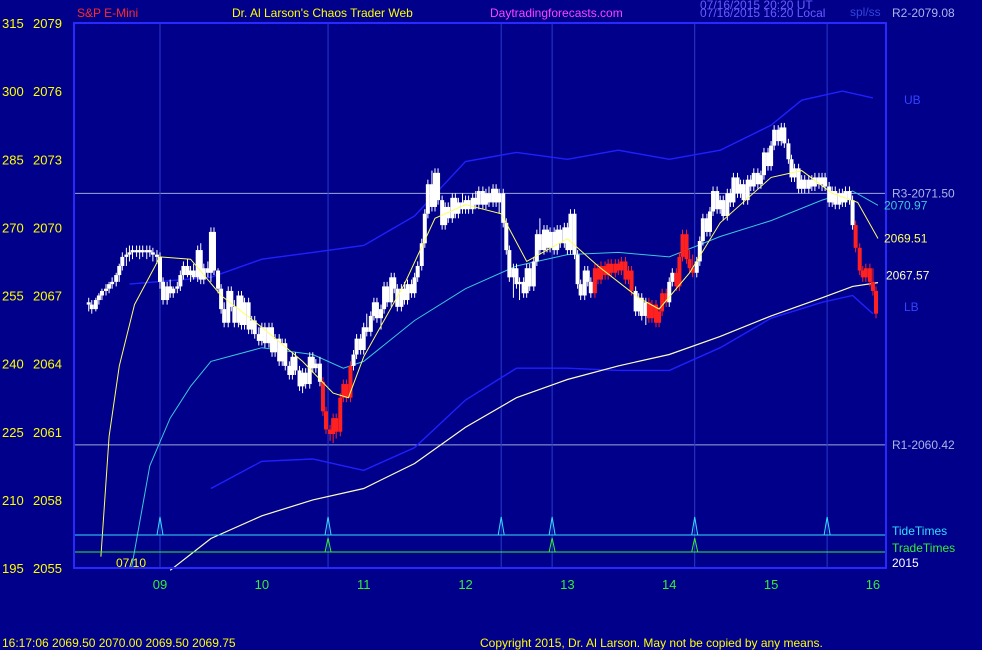 Image resolution: width=982 pixels, height=650 pixels. What do you see at coordinates (47, 159) in the screenshot?
I see `y-tick-price: 2073` at bounding box center [47, 159].